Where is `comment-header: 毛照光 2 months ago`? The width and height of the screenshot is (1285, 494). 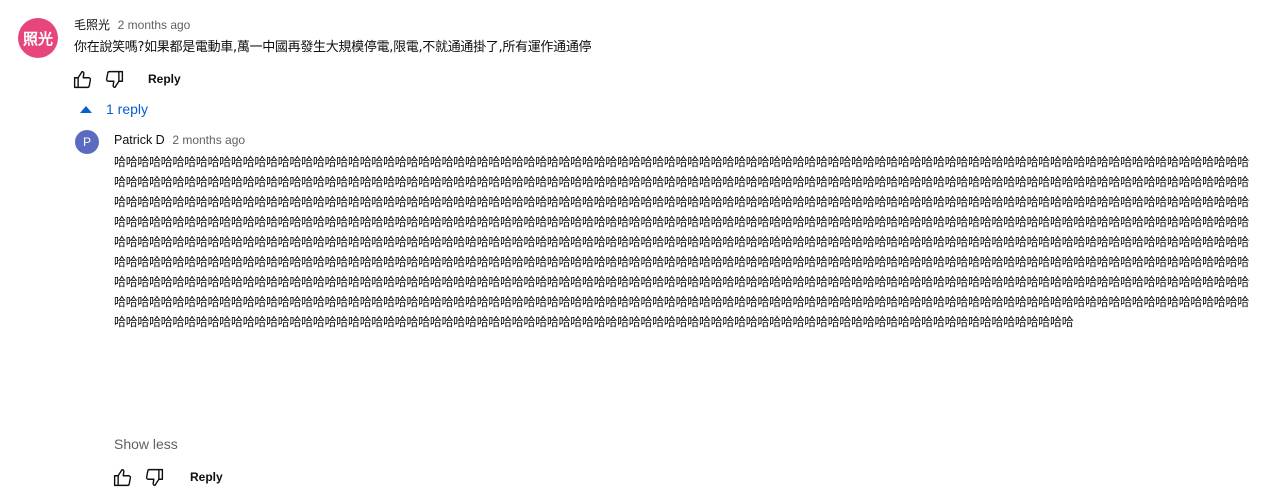 comment-header: 毛照光 2 months ago is located at coordinates (132, 25).